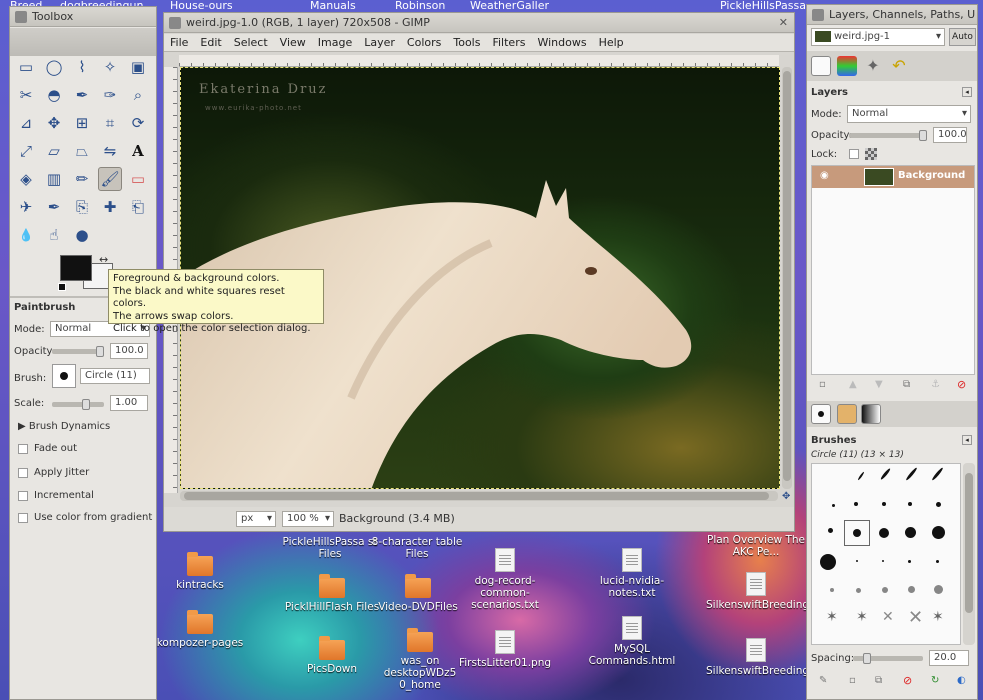 The image size is (983, 700). What do you see at coordinates (871, 154) in the screenshot?
I see `lock-alpha-icon` at bounding box center [871, 154].